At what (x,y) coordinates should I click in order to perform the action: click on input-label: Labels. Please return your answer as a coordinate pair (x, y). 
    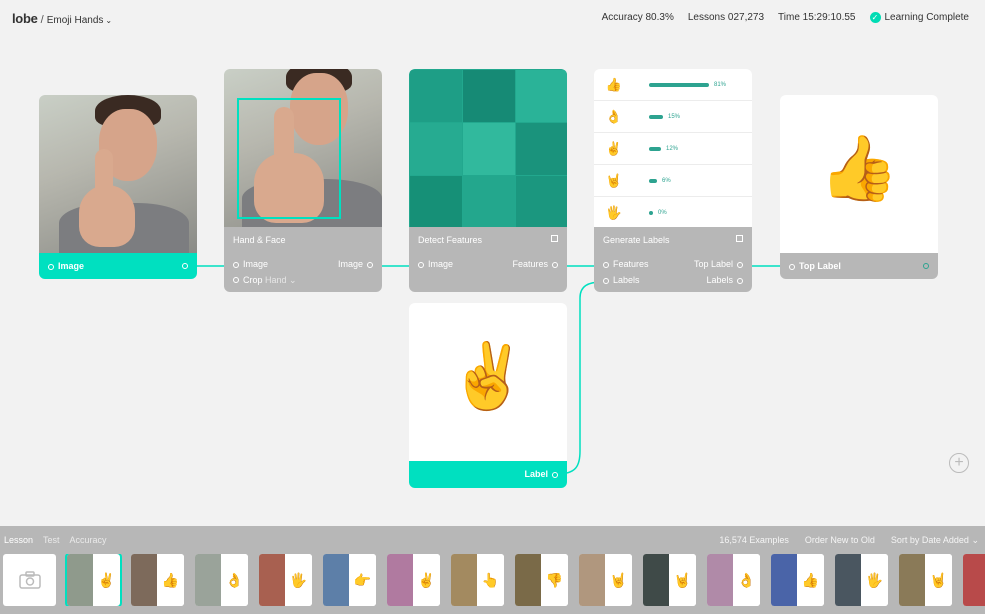
    Looking at the image, I should click on (626, 280).